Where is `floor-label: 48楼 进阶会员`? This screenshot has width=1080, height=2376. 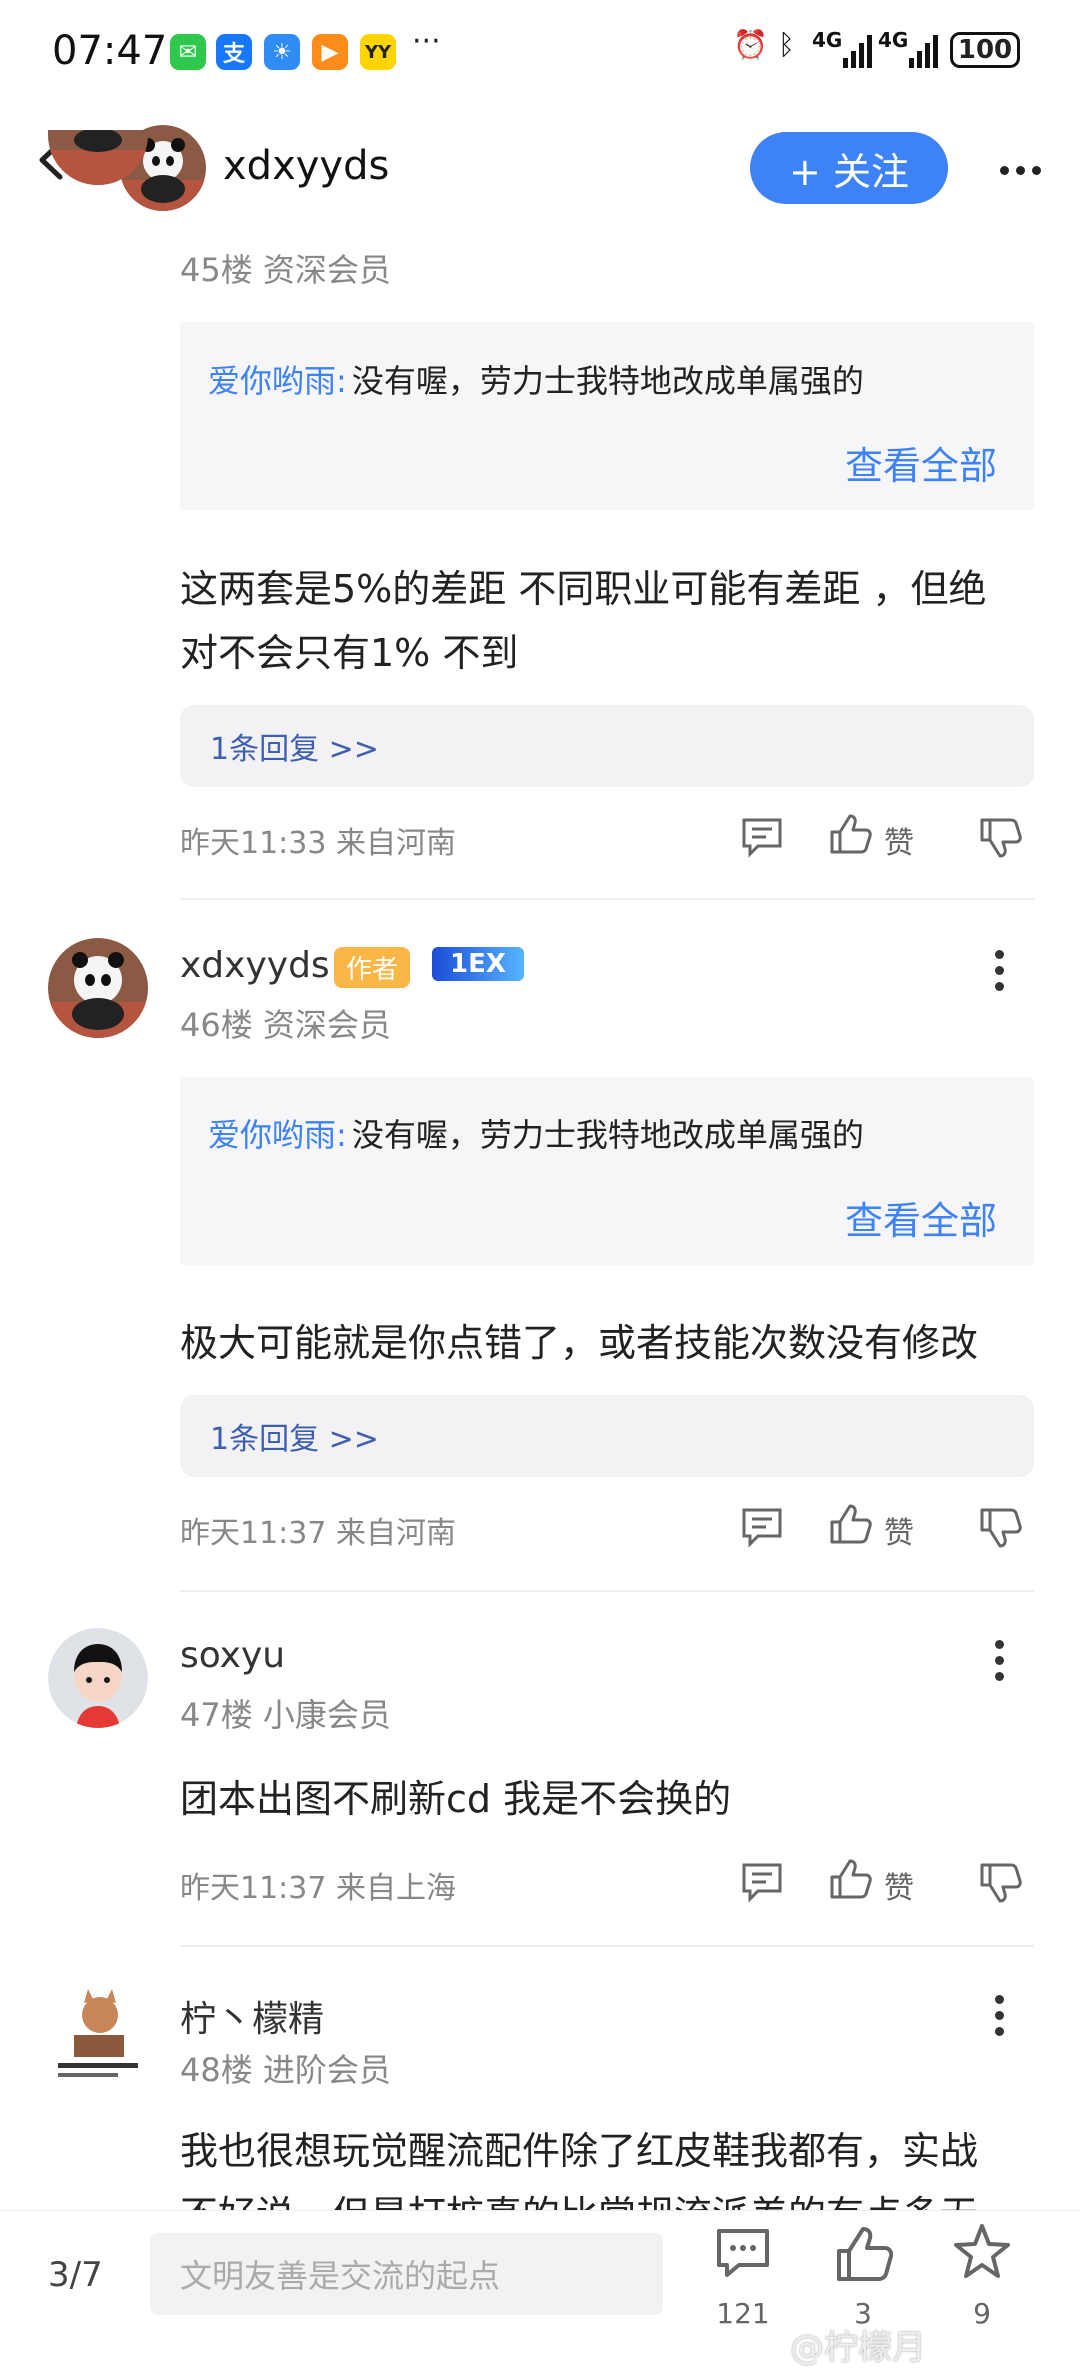 floor-label: 48楼 进阶会员 is located at coordinates (285, 2070).